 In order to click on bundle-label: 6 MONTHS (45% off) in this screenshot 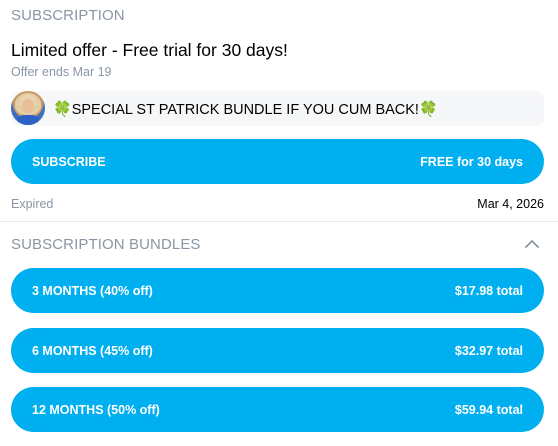, I will do `click(92, 350)`.